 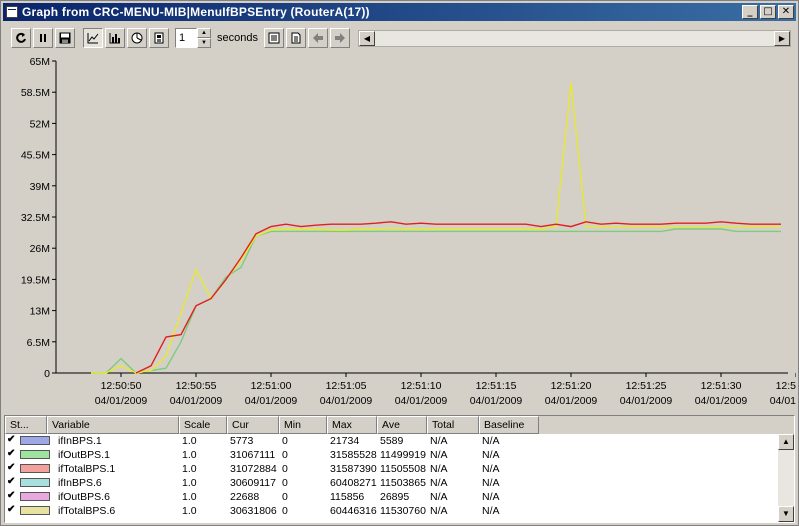 I want to click on spin-down-icon: ▼, so click(x=204, y=43).